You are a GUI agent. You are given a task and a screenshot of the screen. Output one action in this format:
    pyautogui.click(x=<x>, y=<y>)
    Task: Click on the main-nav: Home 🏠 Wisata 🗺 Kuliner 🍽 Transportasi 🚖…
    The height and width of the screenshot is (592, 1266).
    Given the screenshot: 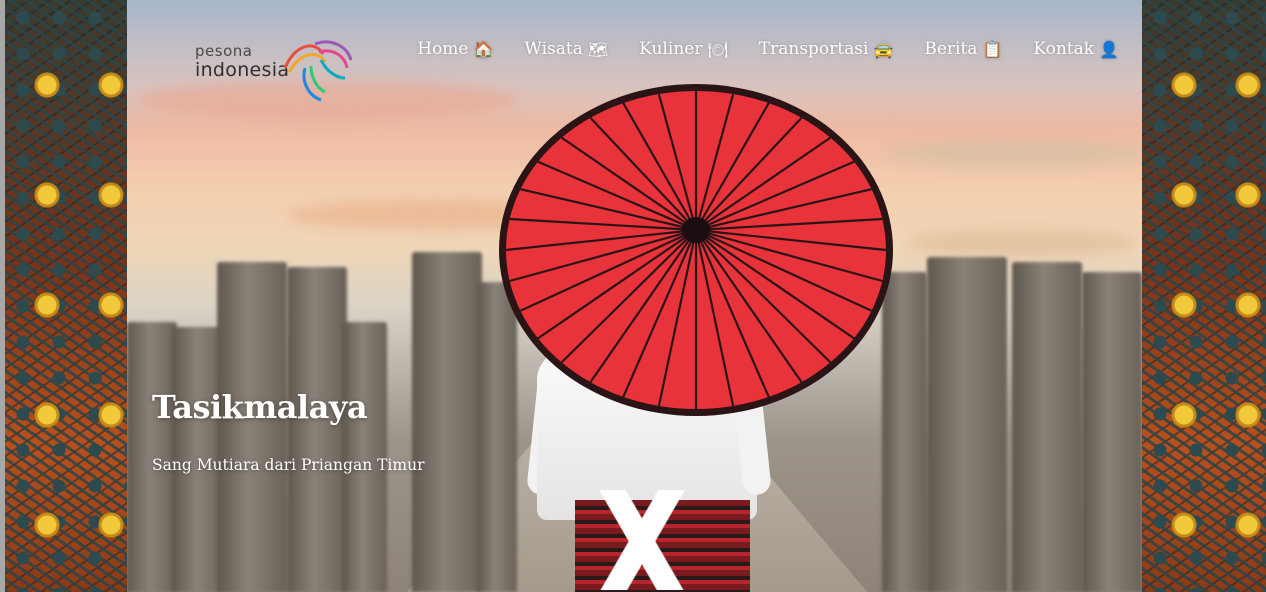 What is the action you would take?
    pyautogui.click(x=768, y=49)
    